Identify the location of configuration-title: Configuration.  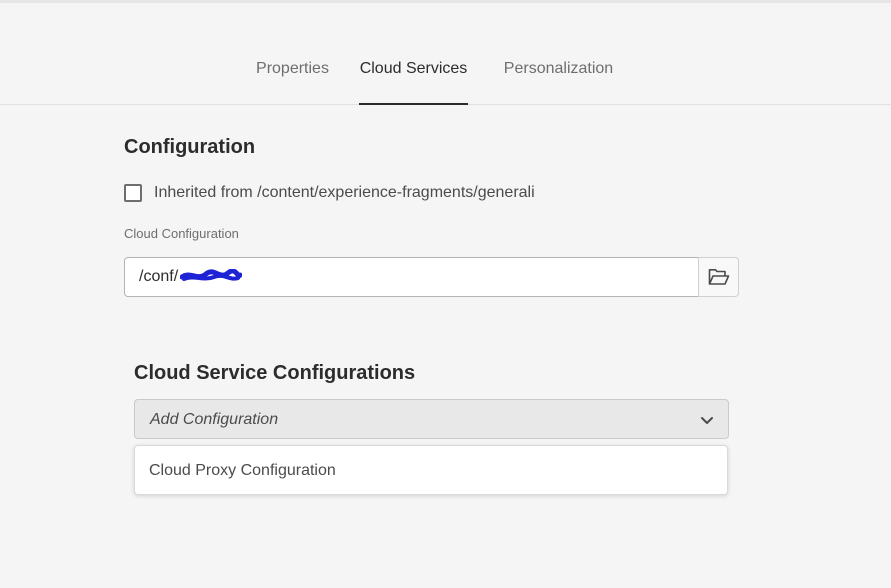
(190, 147).